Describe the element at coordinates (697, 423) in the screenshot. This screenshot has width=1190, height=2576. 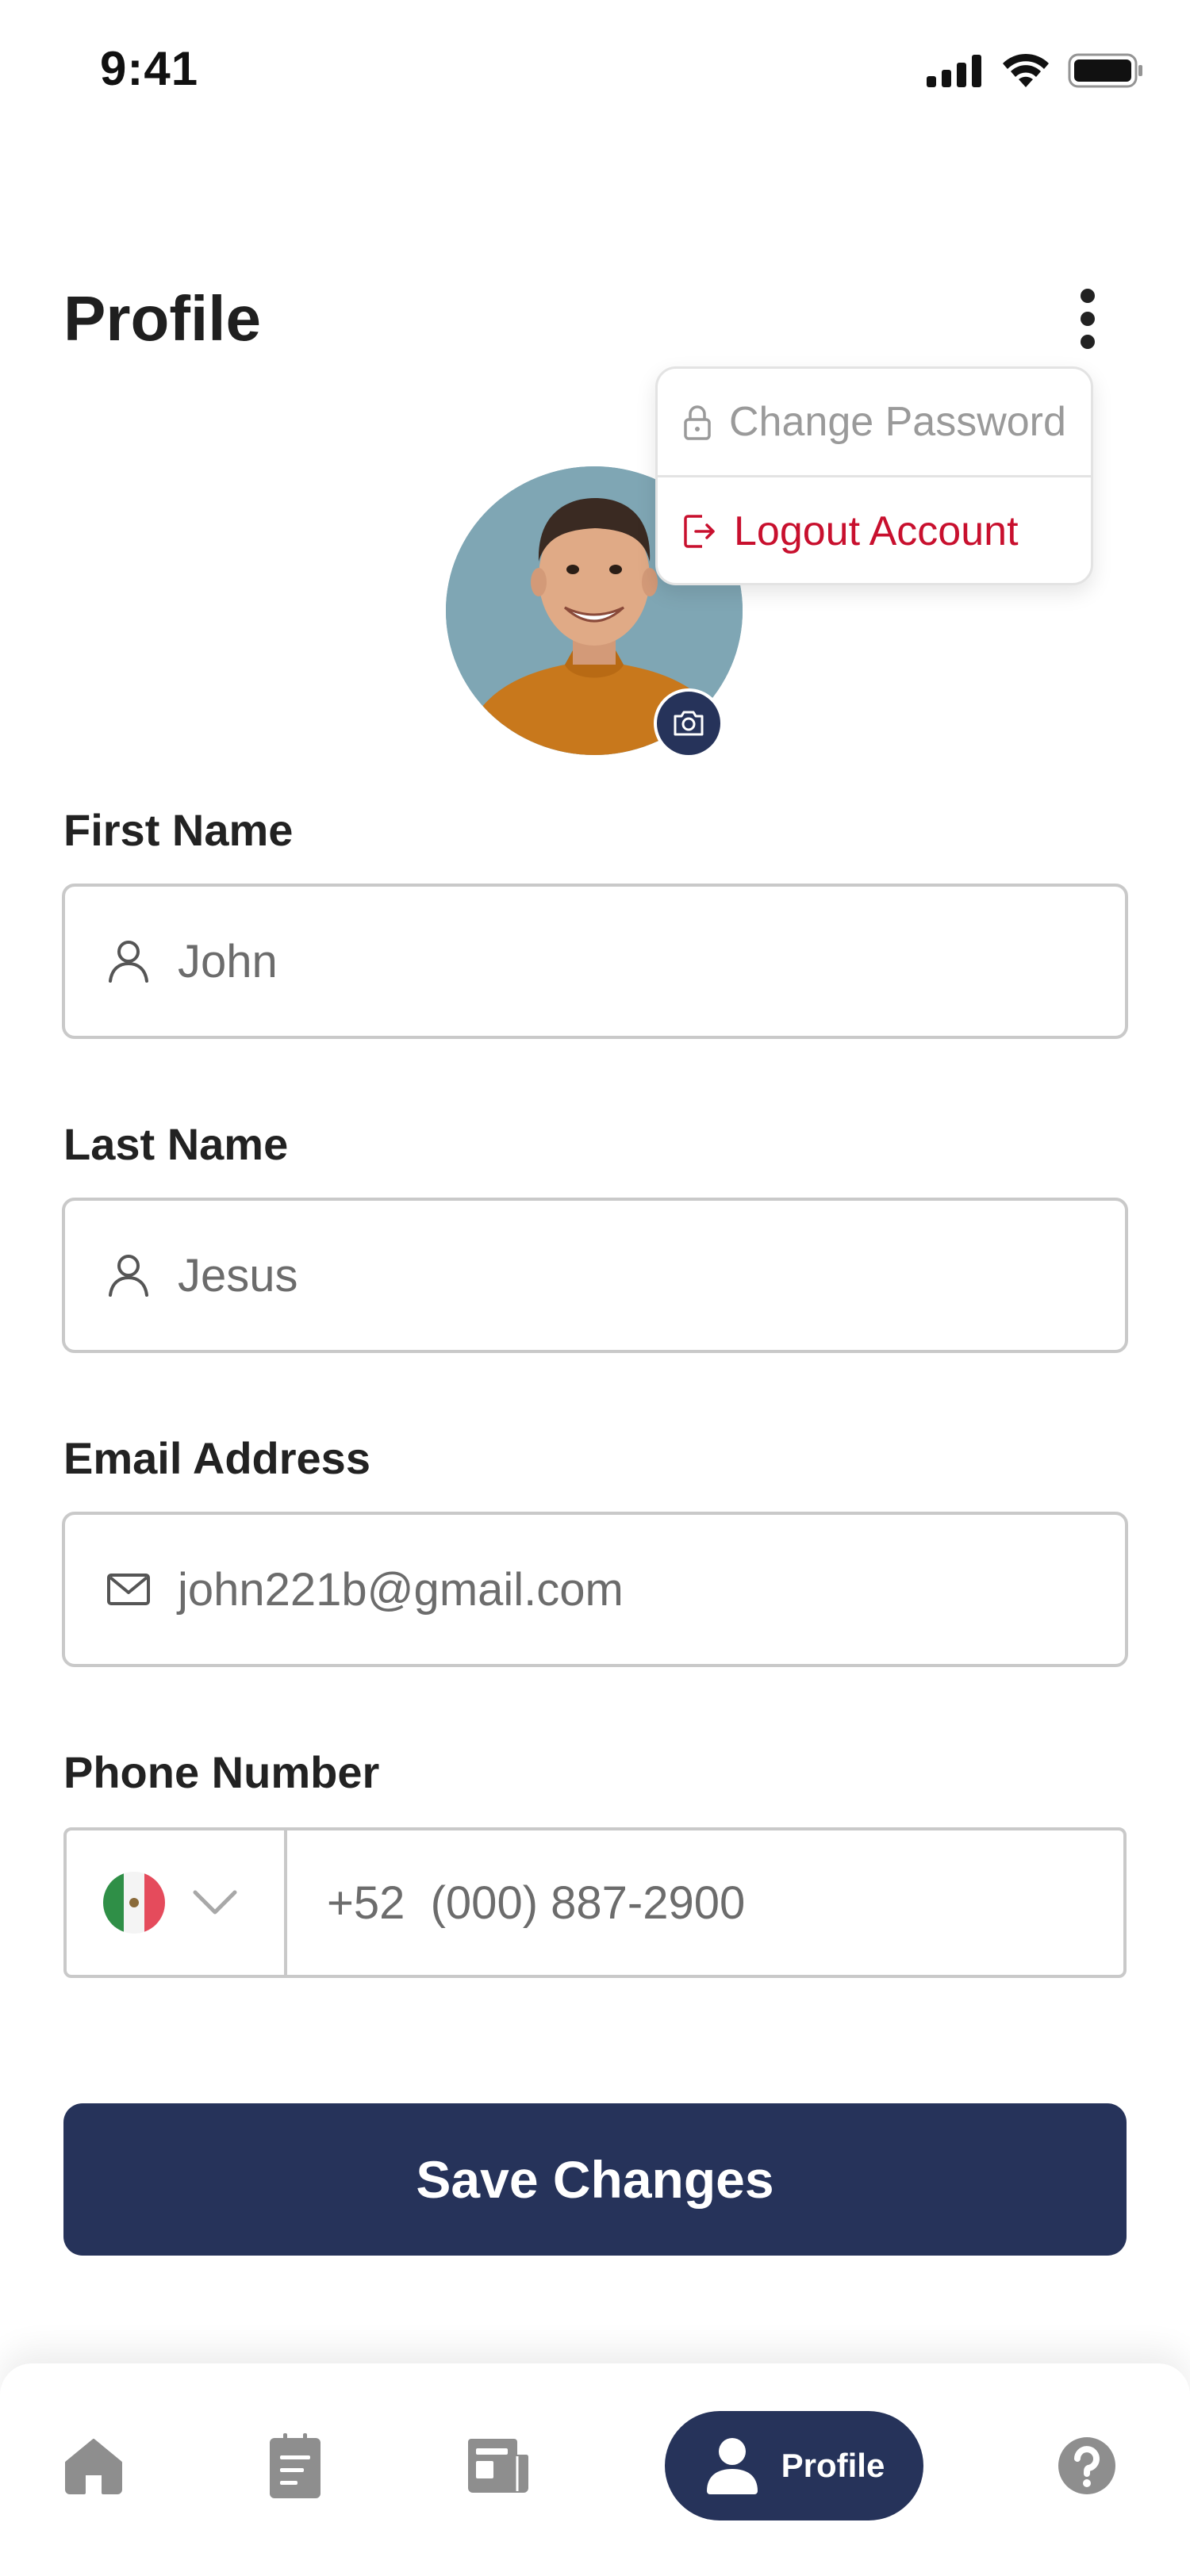
I see `lock-icon` at that location.